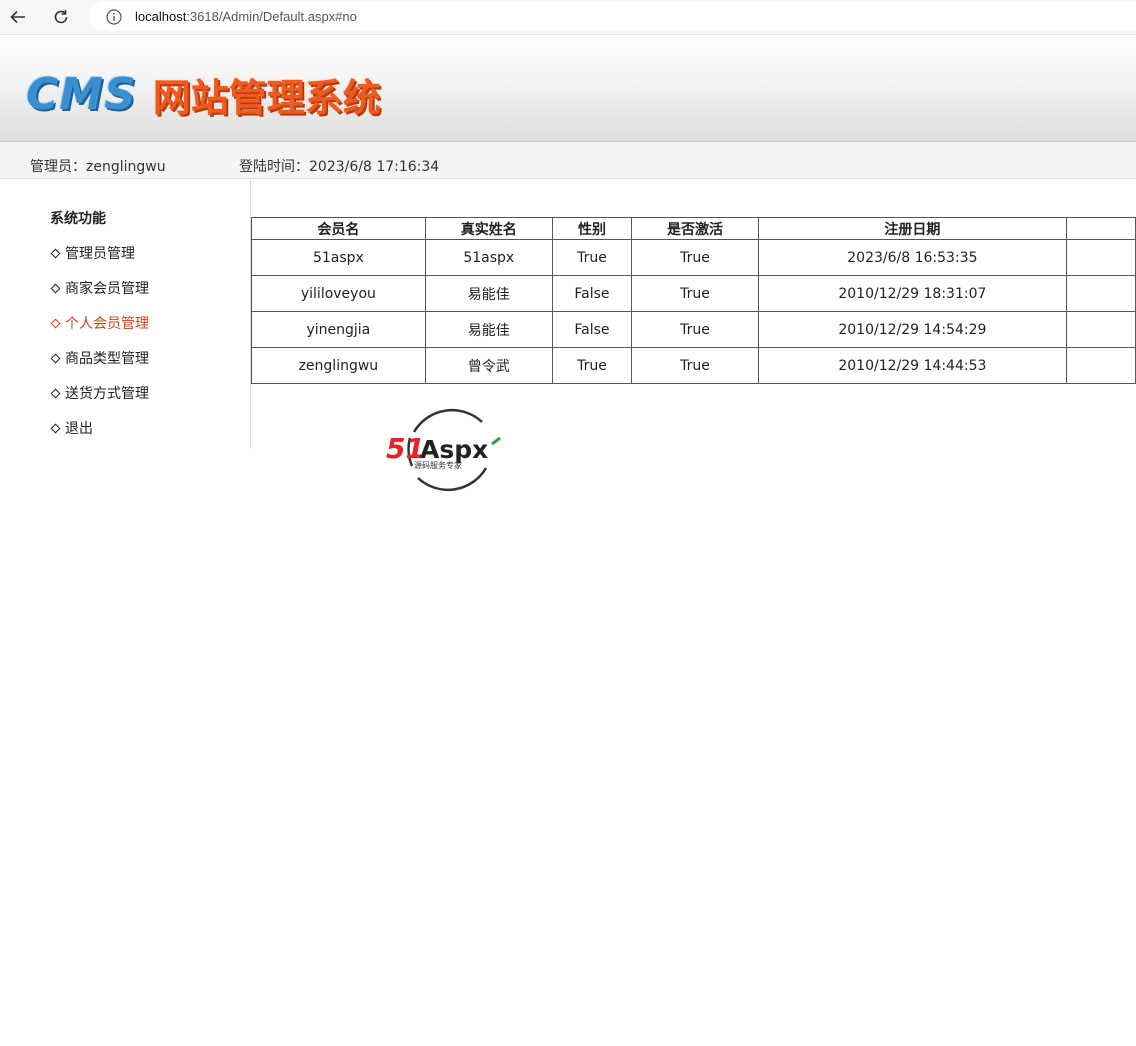  I want to click on browser-toolbar: localhost:3618/Admin/Default.aspx#no, so click(568, 17).